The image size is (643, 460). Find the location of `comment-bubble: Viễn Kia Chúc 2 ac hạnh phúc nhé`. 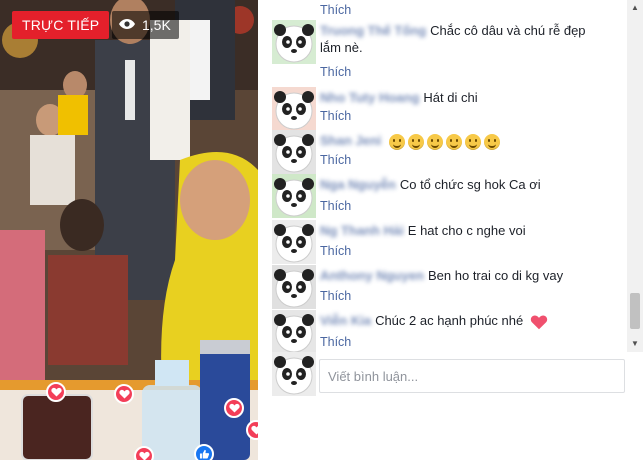

comment-bubble: Viễn Kia Chúc 2 ac hạnh phúc nhé is located at coordinates (470, 321).